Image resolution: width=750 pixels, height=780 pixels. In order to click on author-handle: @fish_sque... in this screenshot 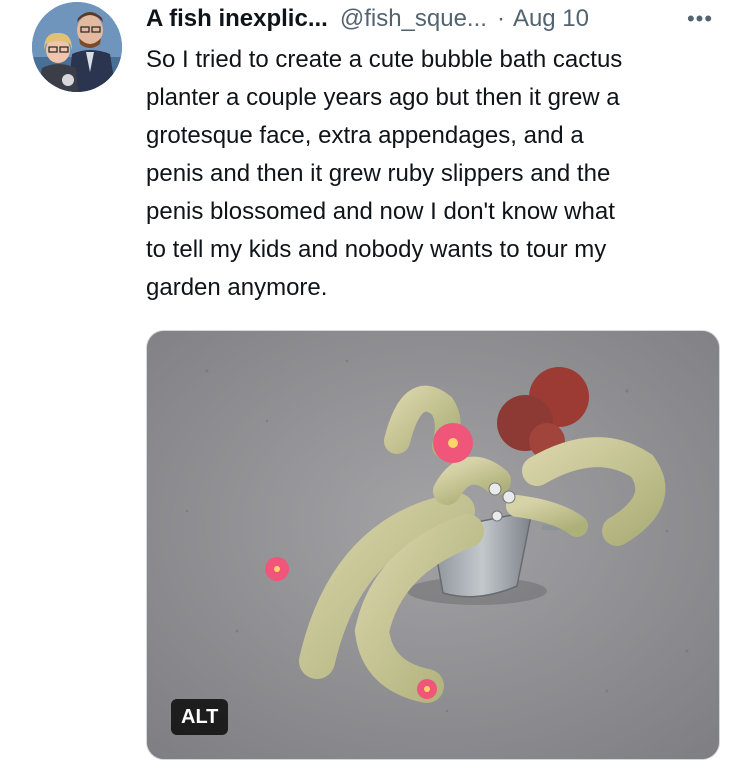, I will do `click(413, 19)`.